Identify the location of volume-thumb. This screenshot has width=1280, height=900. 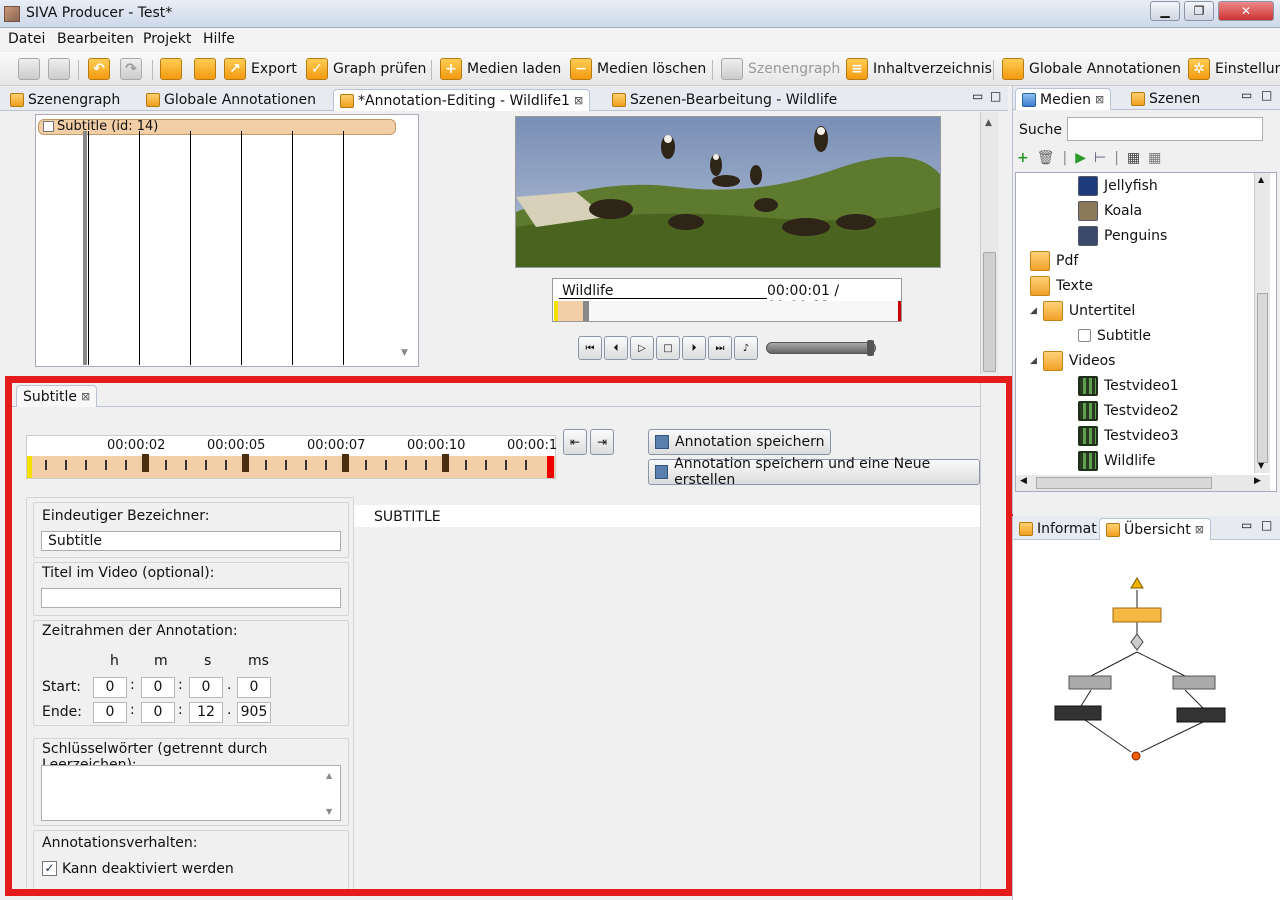
(870, 348).